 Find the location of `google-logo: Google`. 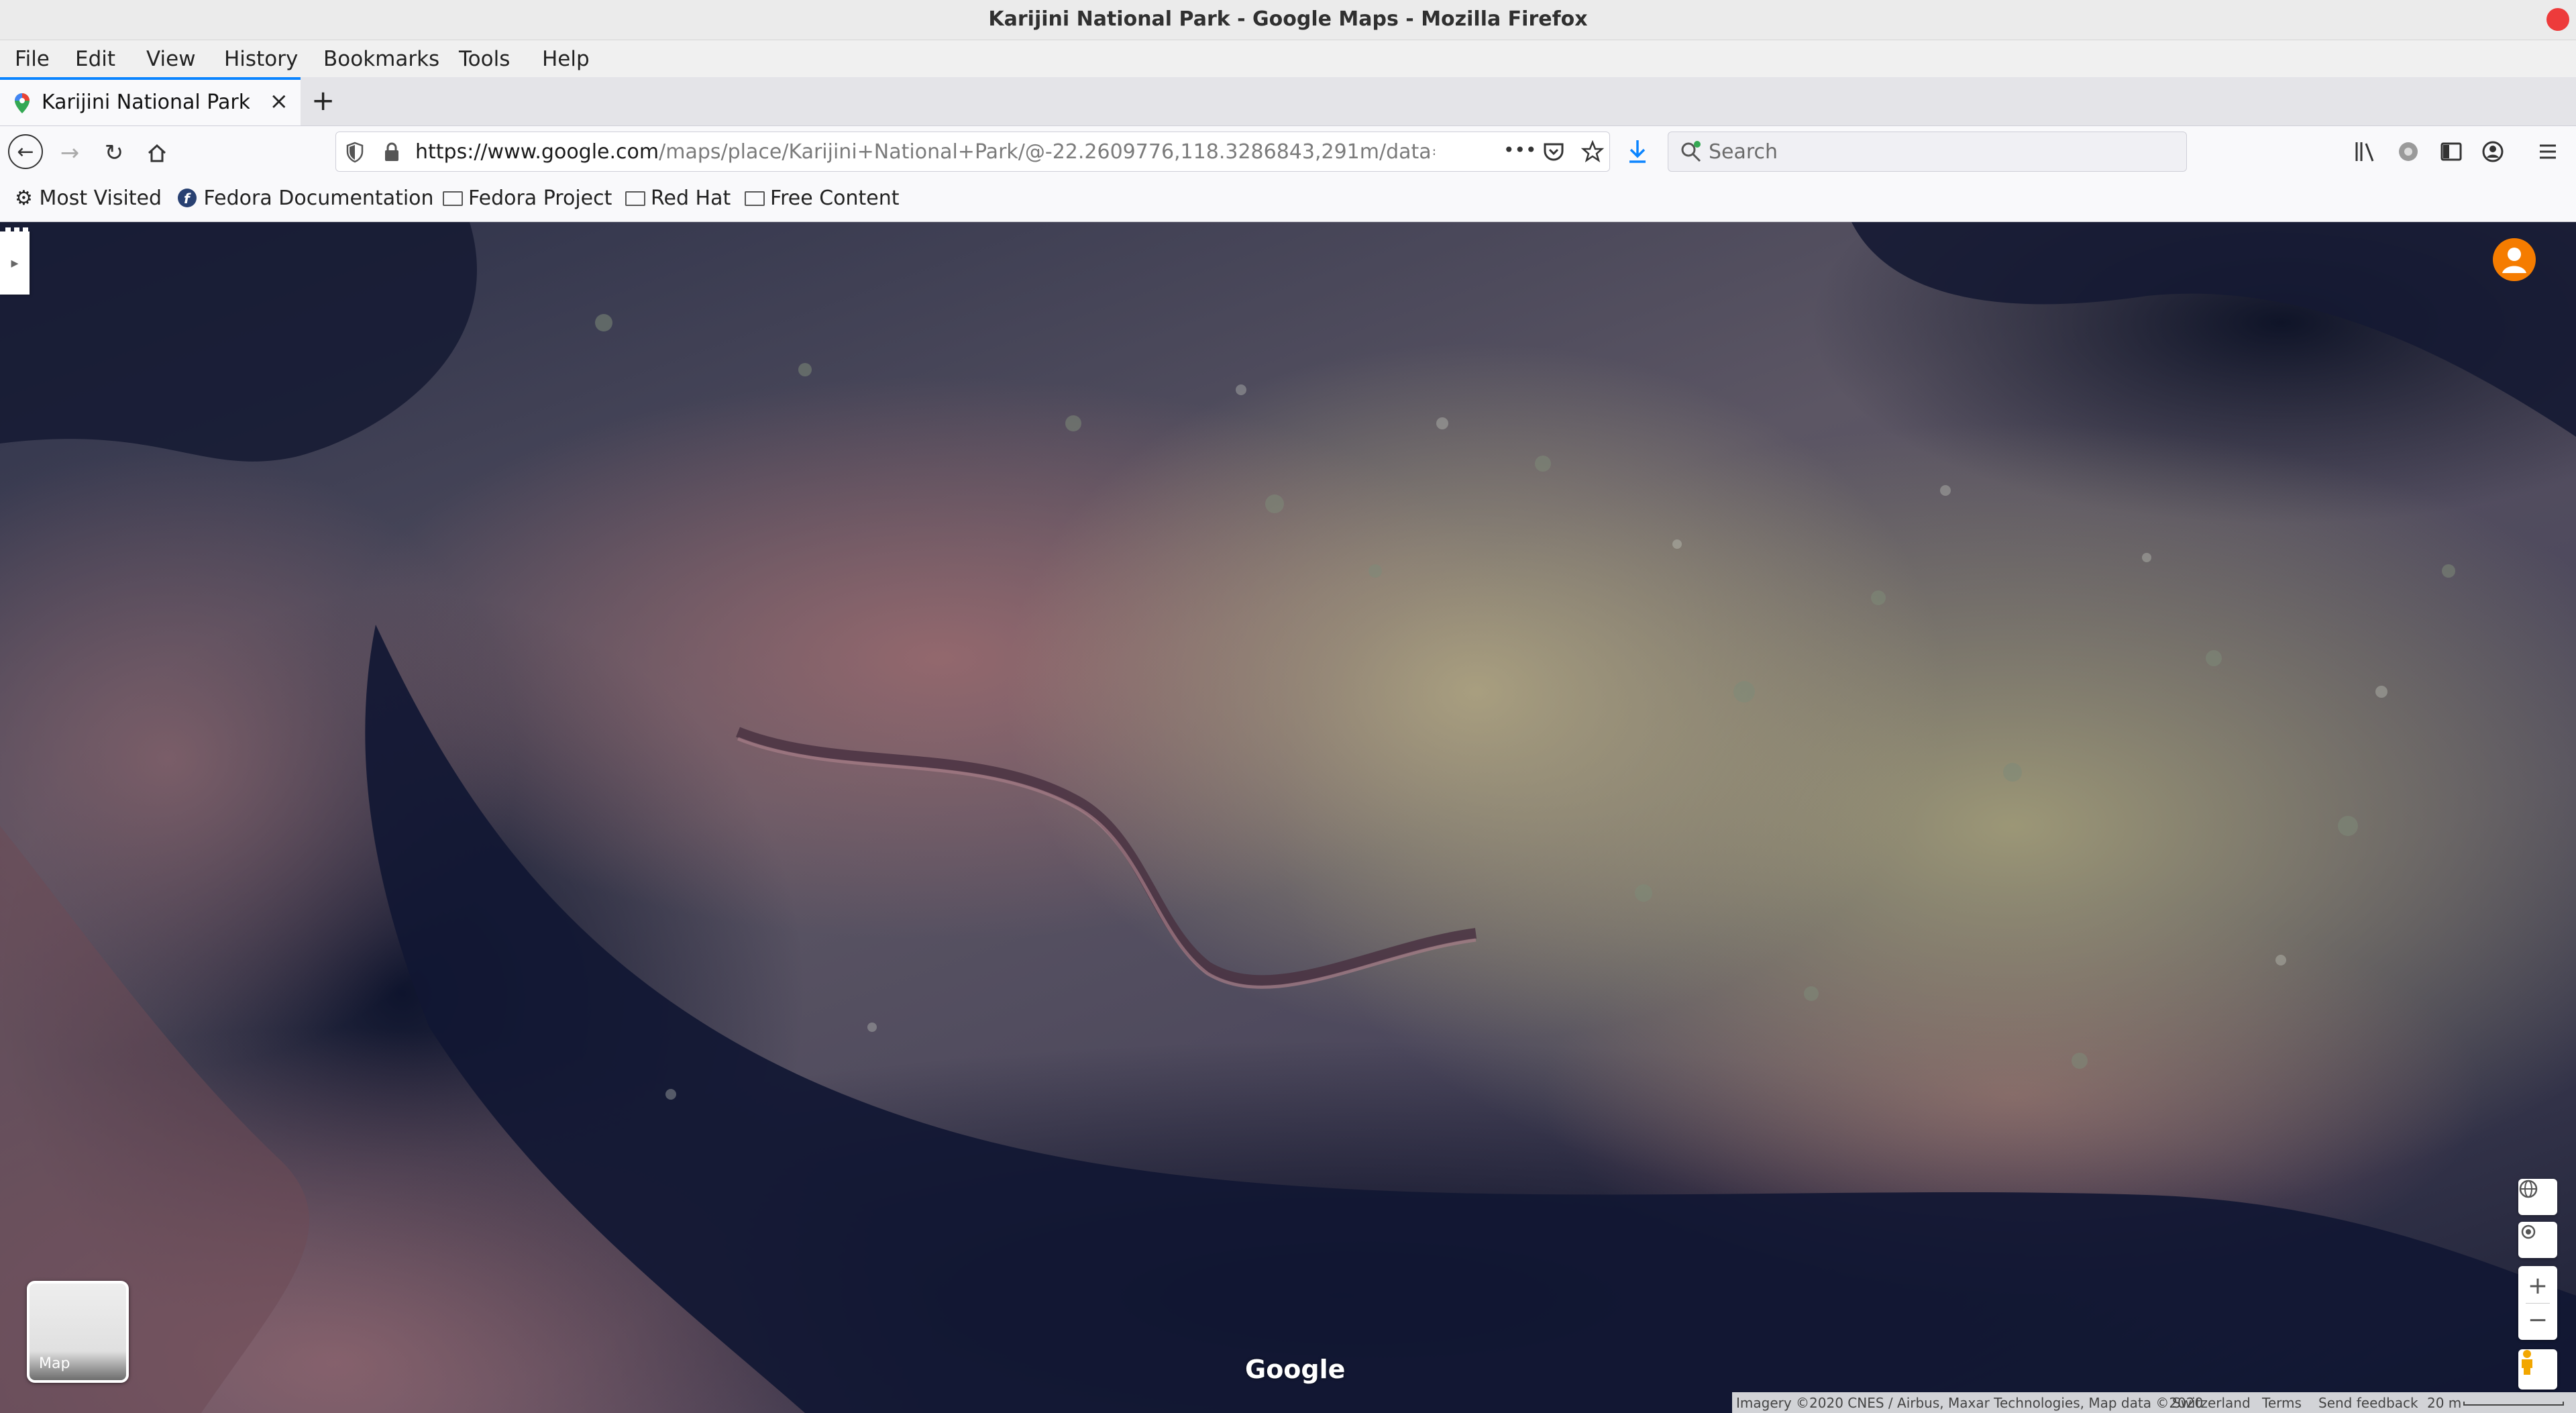

google-logo: Google is located at coordinates (1295, 1369).